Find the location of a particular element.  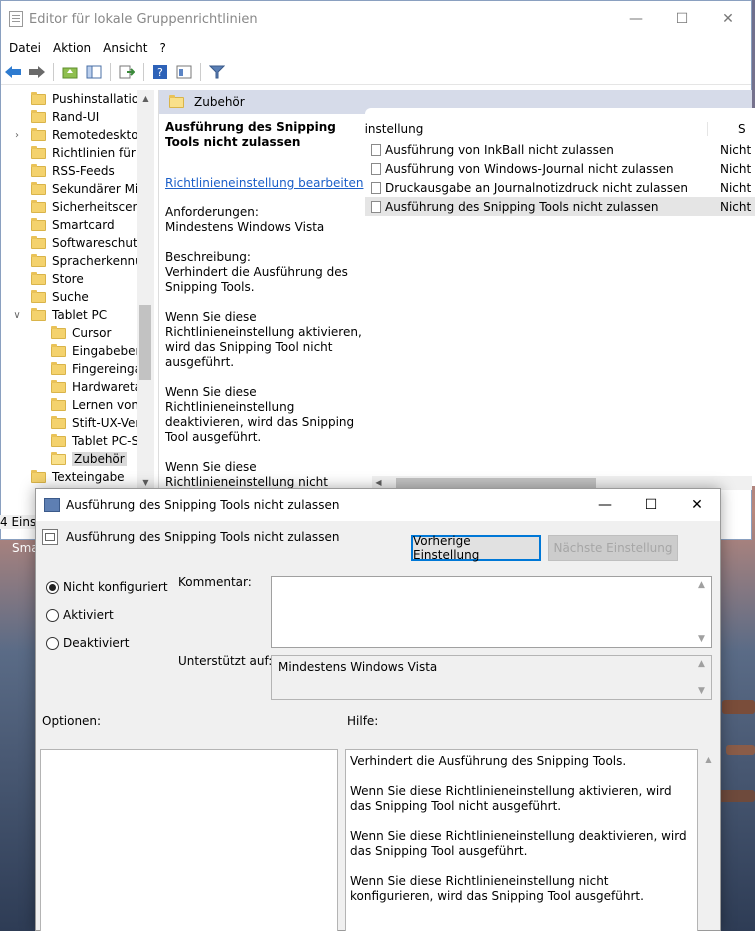

tree-item: Richtlinien für d is located at coordinates (77, 153).